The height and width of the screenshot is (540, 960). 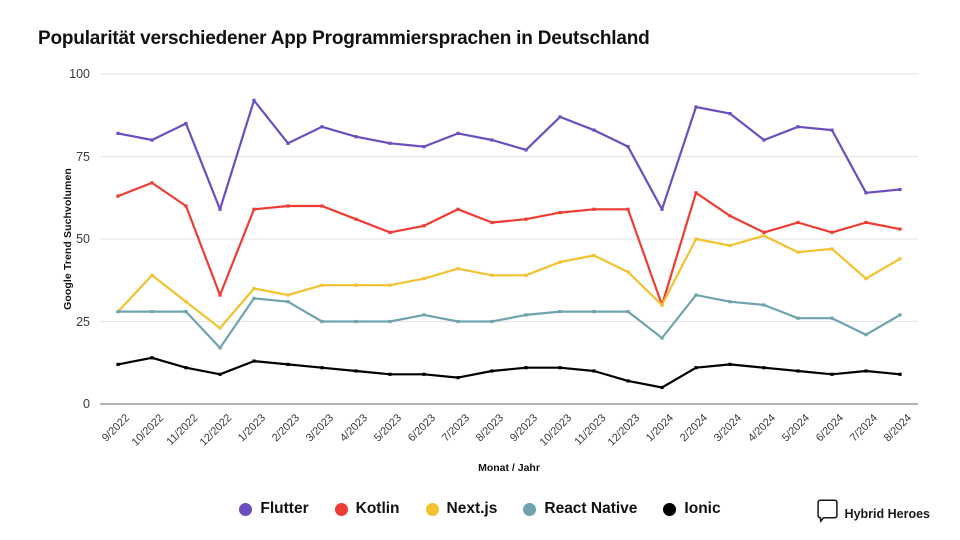 What do you see at coordinates (590, 430) in the screenshot?
I see `x-tick-label: 11/2023` at bounding box center [590, 430].